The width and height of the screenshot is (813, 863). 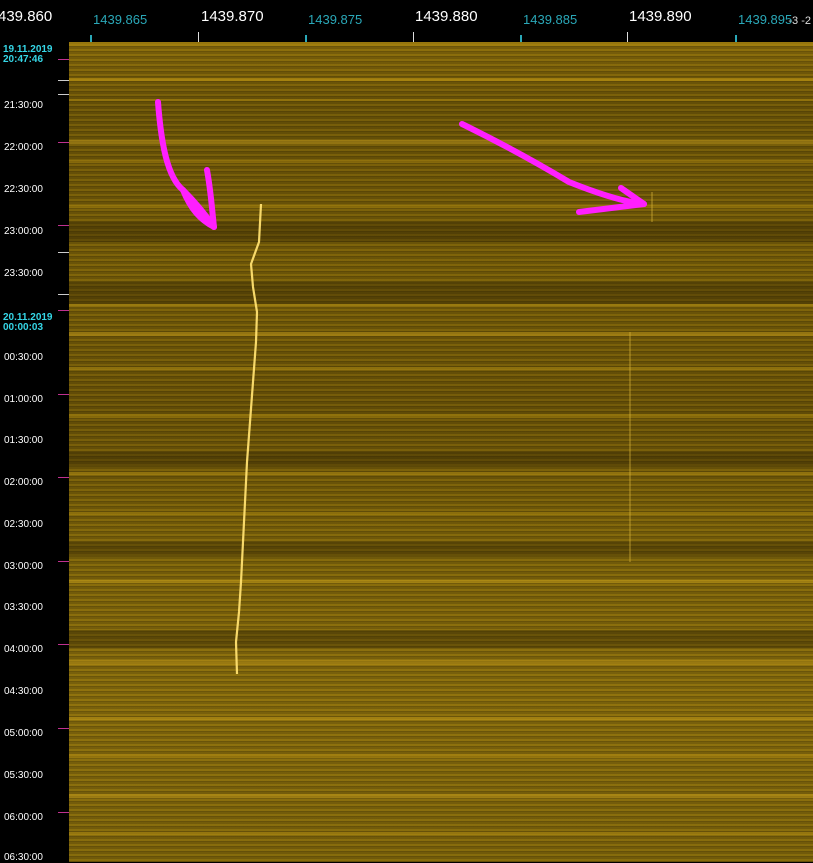 What do you see at coordinates (26, 16) in the screenshot?
I see `freq-major-label: 439.860` at bounding box center [26, 16].